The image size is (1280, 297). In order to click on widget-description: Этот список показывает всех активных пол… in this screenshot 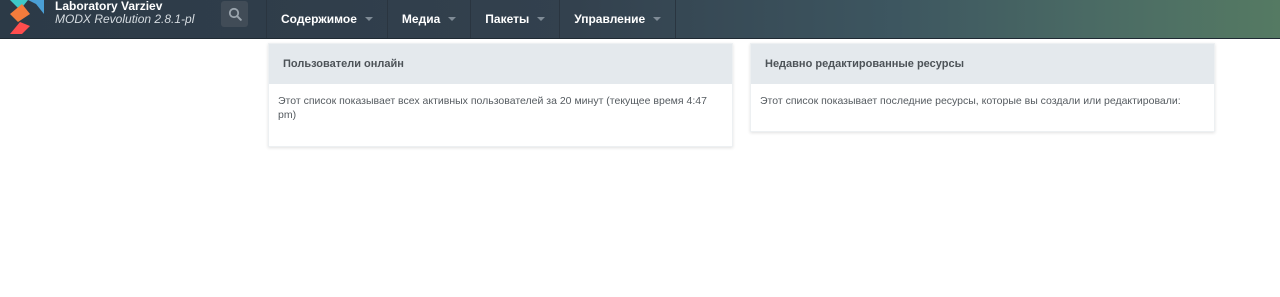, I will do `click(492, 108)`.